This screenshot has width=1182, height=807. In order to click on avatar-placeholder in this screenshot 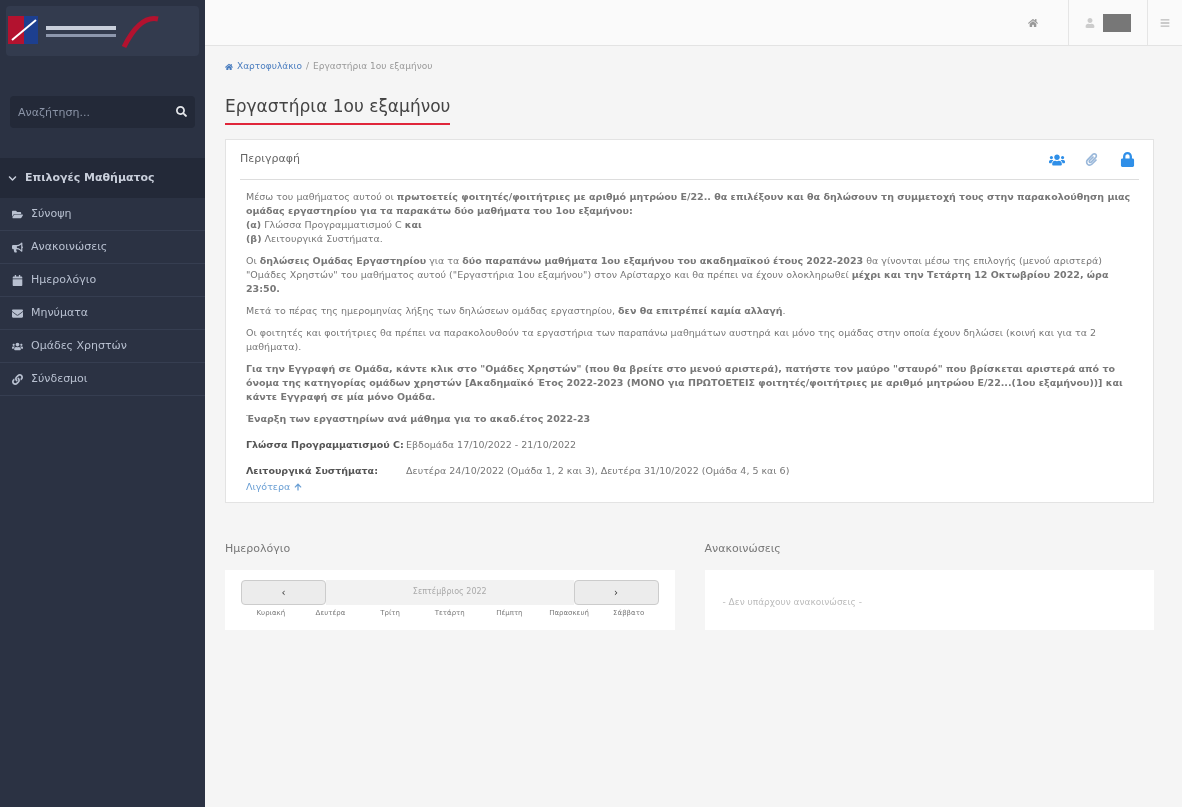, I will do `click(1117, 22)`.